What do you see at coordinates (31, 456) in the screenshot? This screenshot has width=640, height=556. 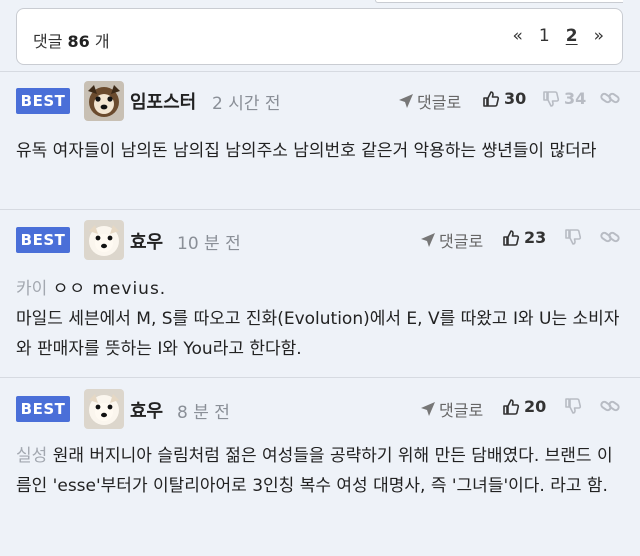 I see `mention-tag: 실성` at bounding box center [31, 456].